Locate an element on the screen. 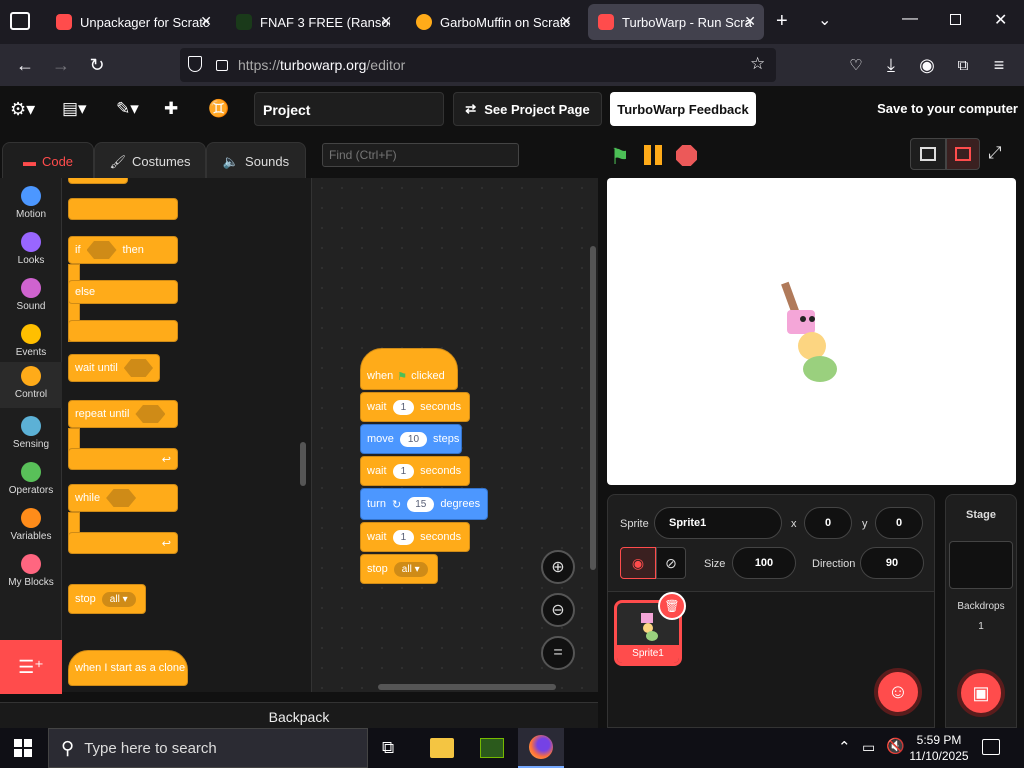 The image size is (1024, 768). pause-button is located at coordinates (654, 155).